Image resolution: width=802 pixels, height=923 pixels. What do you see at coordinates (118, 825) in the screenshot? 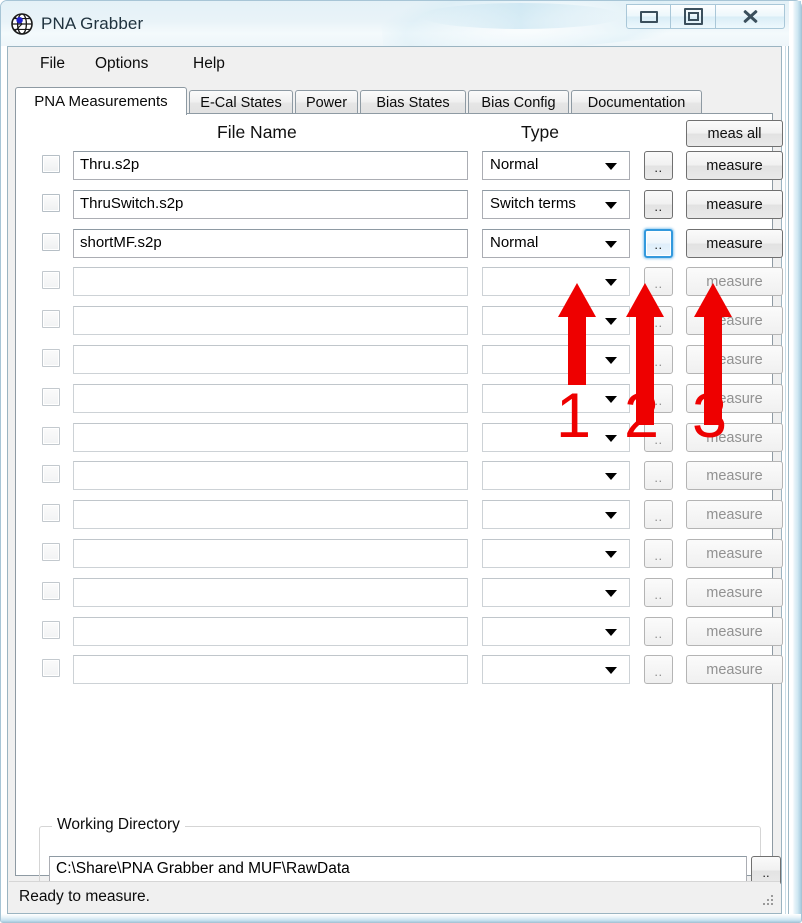
I see `working-directory-legend: Working Directory` at bounding box center [118, 825].